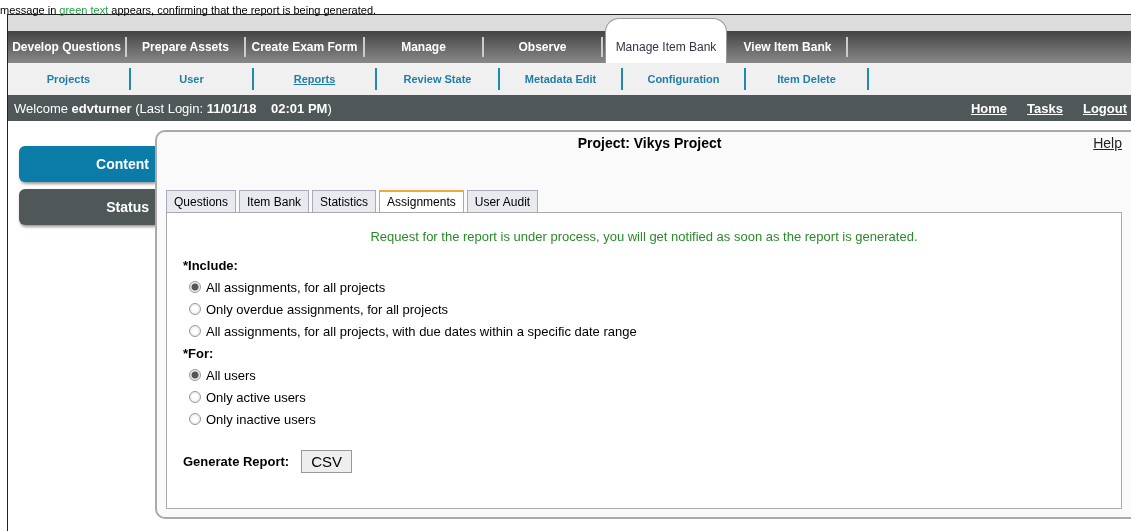 The height and width of the screenshot is (531, 1131). What do you see at coordinates (788, 47) in the screenshot?
I see `nav-tab: View Item Bank` at bounding box center [788, 47].